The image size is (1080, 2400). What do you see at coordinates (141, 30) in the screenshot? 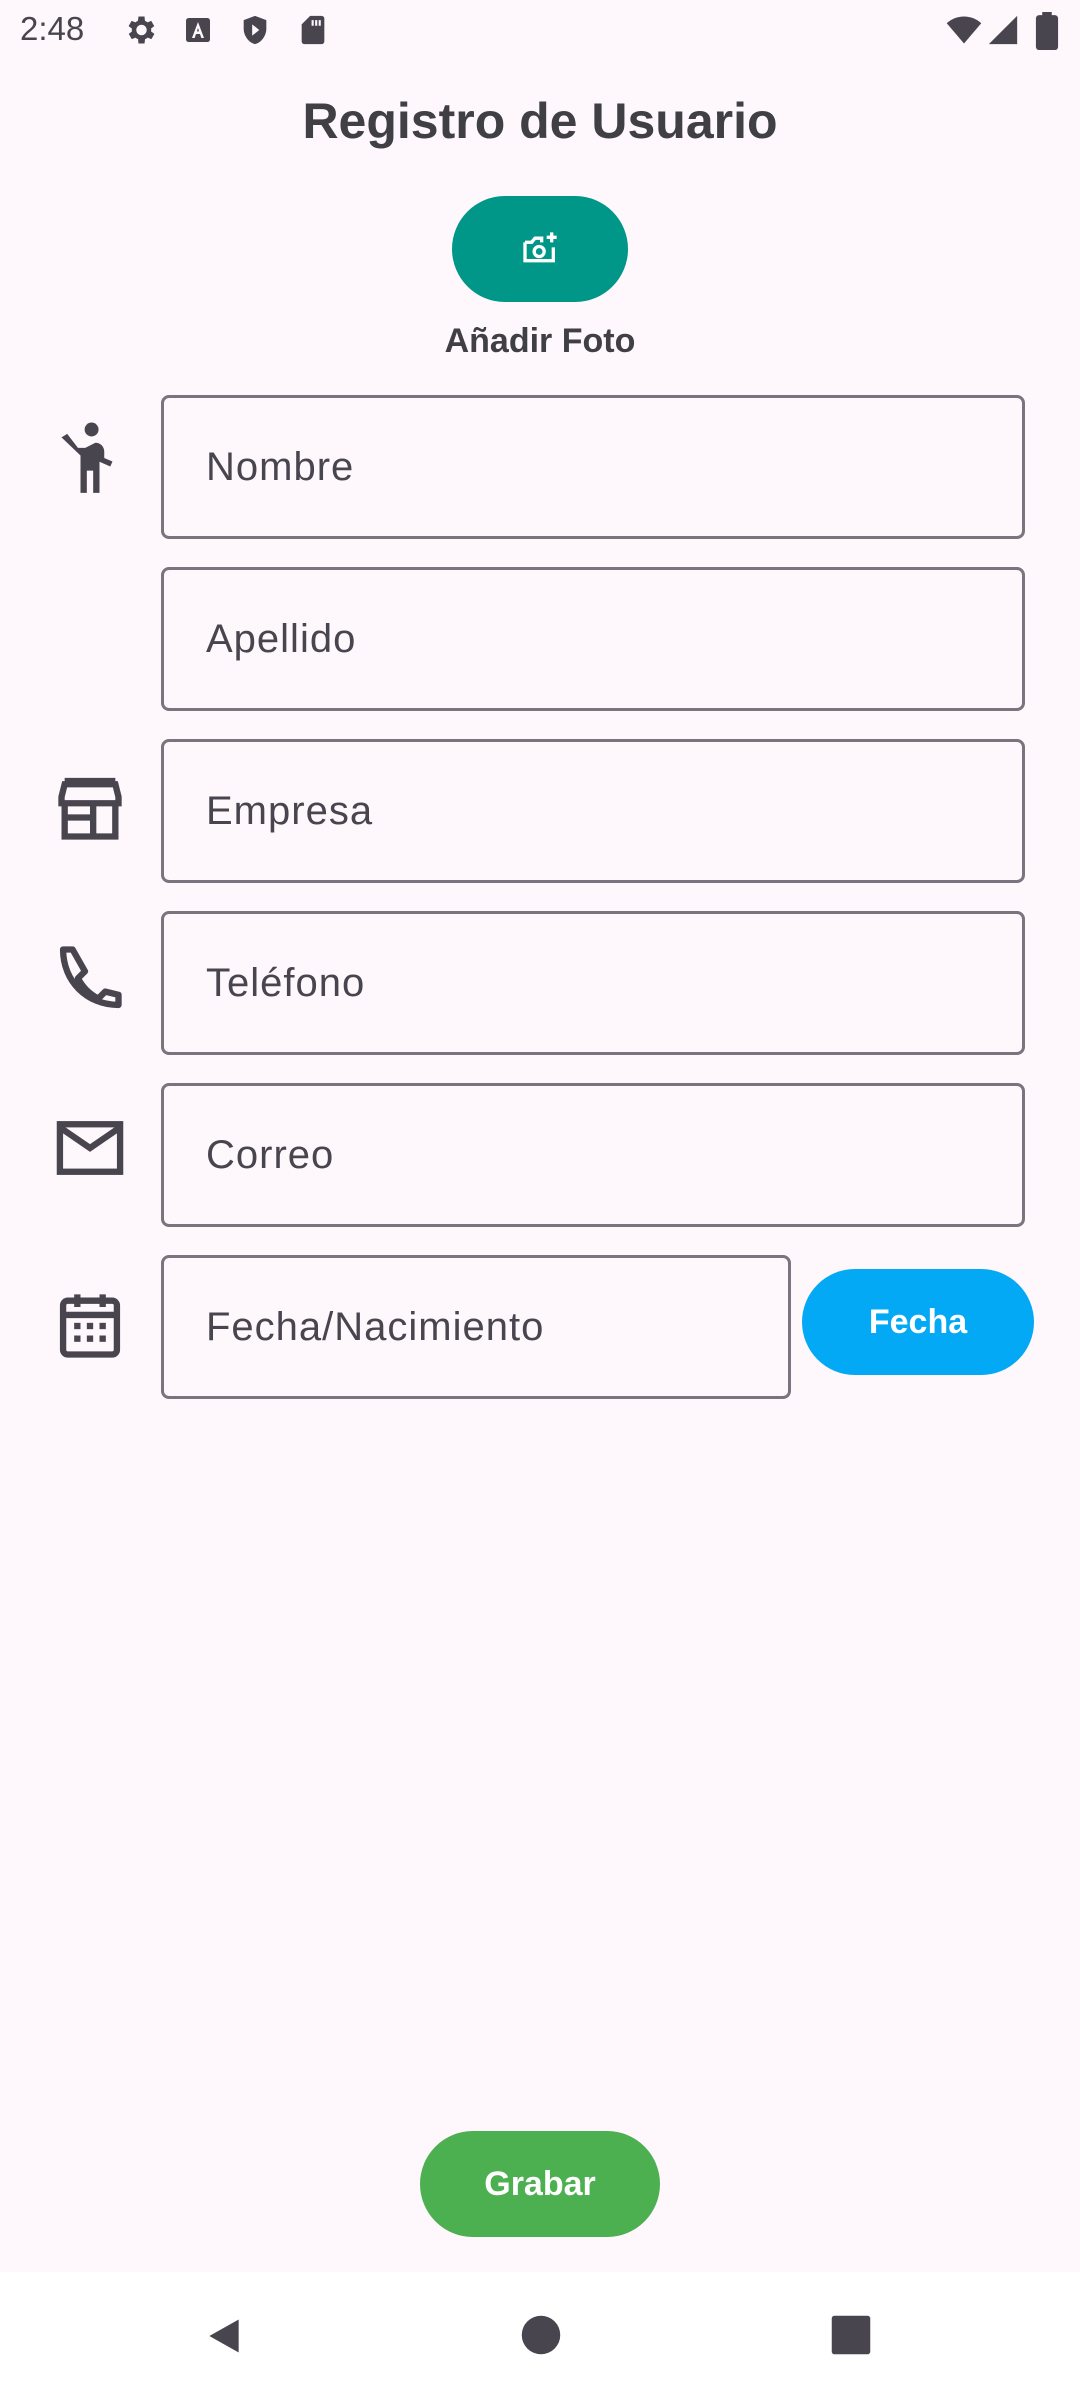
I see `gear-icon` at bounding box center [141, 30].